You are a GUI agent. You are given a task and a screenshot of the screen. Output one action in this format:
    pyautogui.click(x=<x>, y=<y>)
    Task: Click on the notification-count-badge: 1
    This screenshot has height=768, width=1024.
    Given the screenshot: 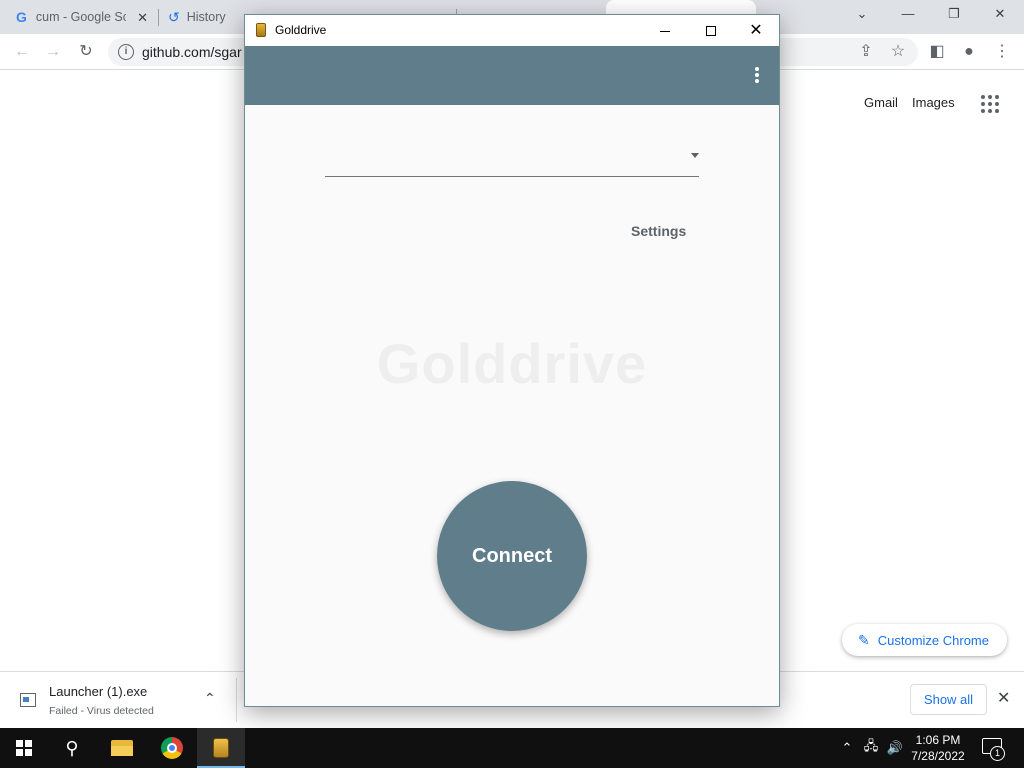 What is the action you would take?
    pyautogui.click(x=997, y=753)
    